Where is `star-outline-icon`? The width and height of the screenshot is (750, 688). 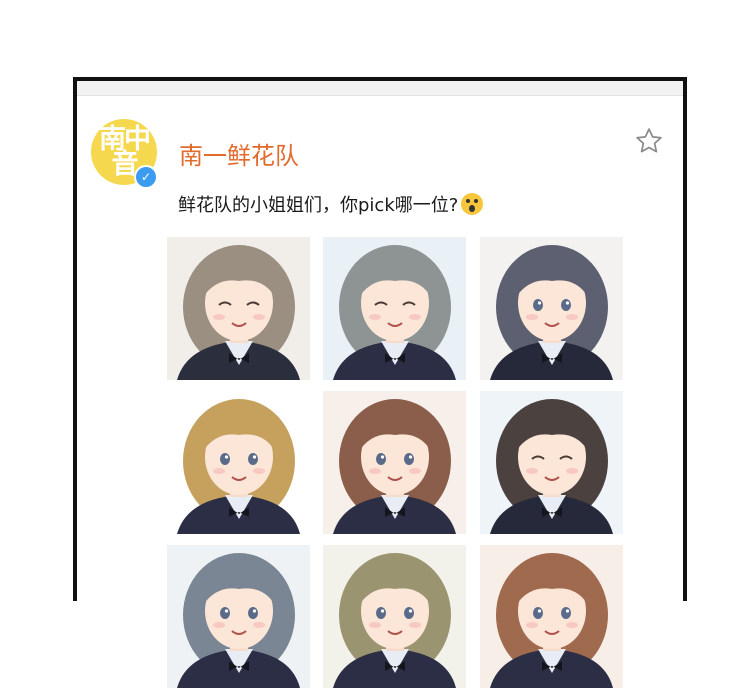
star-outline-icon is located at coordinates (649, 141).